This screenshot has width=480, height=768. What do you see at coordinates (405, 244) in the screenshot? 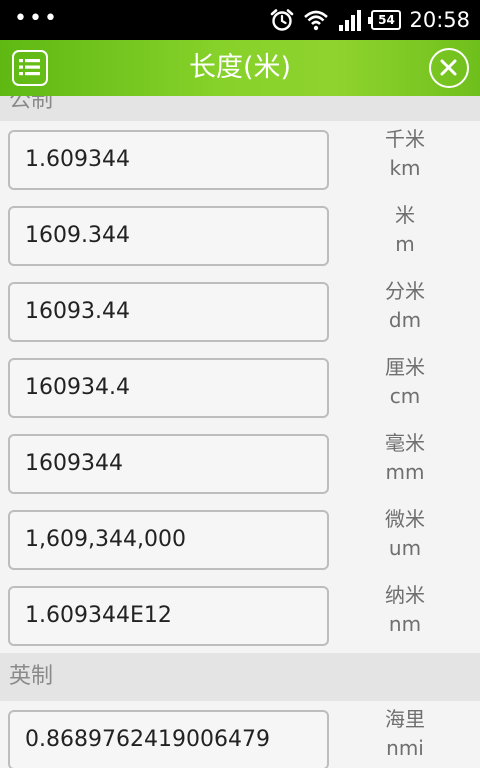
I see `unit-abbr: m` at bounding box center [405, 244].